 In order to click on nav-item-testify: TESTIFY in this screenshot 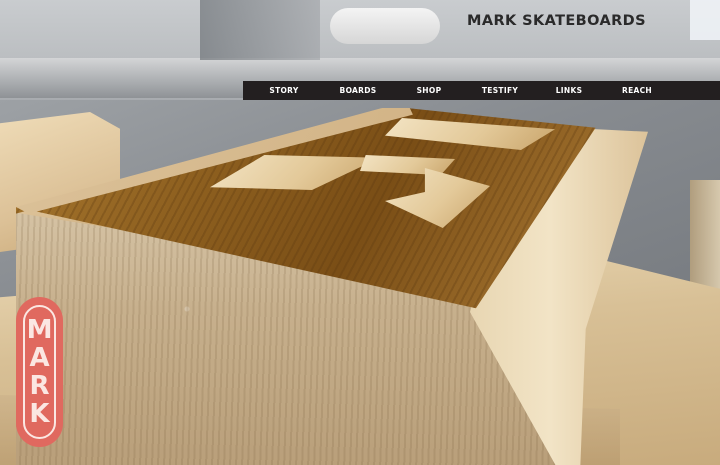, I will do `click(500, 90)`.